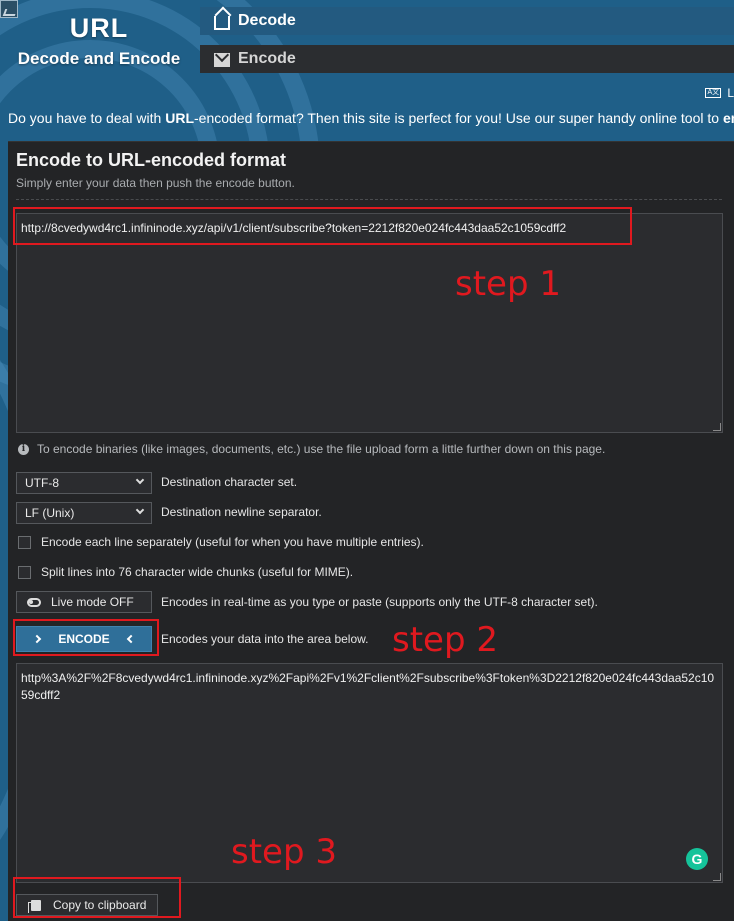 The width and height of the screenshot is (734, 921). Describe the element at coordinates (50, 513) in the screenshot. I see `newline-value: LF (Unix)` at that location.